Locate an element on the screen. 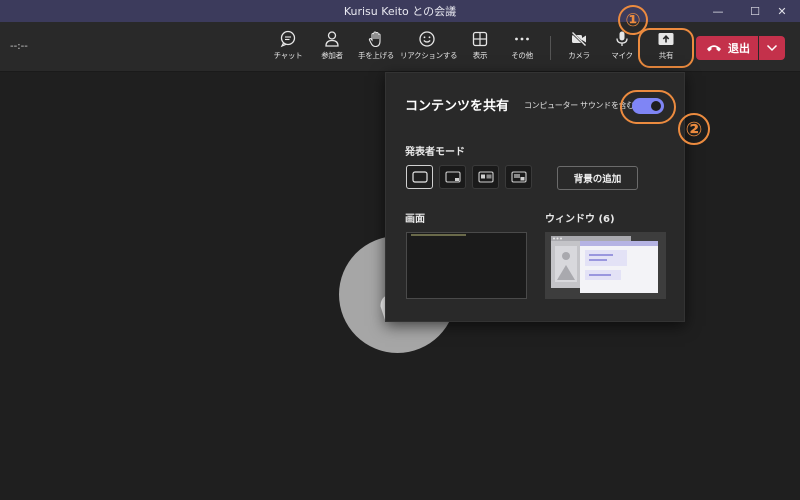 Image resolution: width=800 pixels, height=500 pixels. share-button-highlight is located at coordinates (666, 48).